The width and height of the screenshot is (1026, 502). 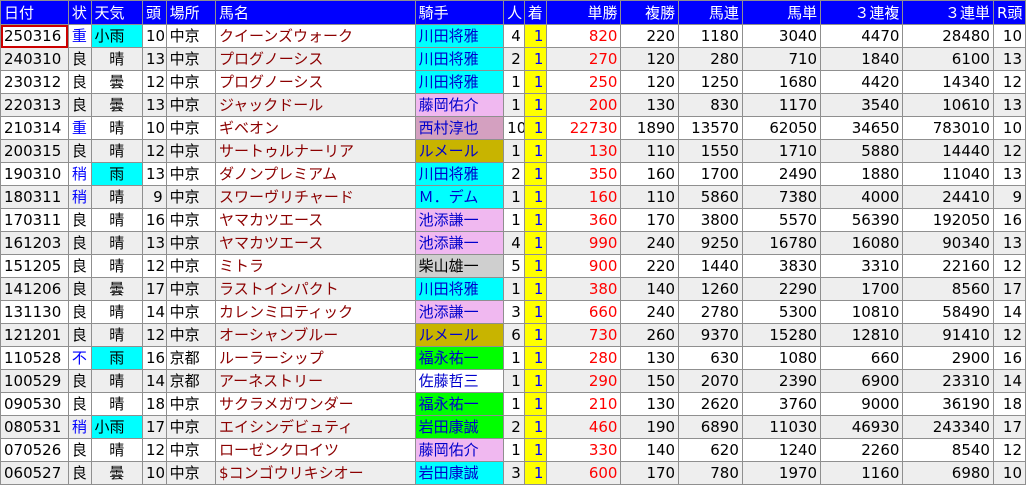 I want to click on cell-horse-name: ヤマカツエース, so click(x=315, y=243).